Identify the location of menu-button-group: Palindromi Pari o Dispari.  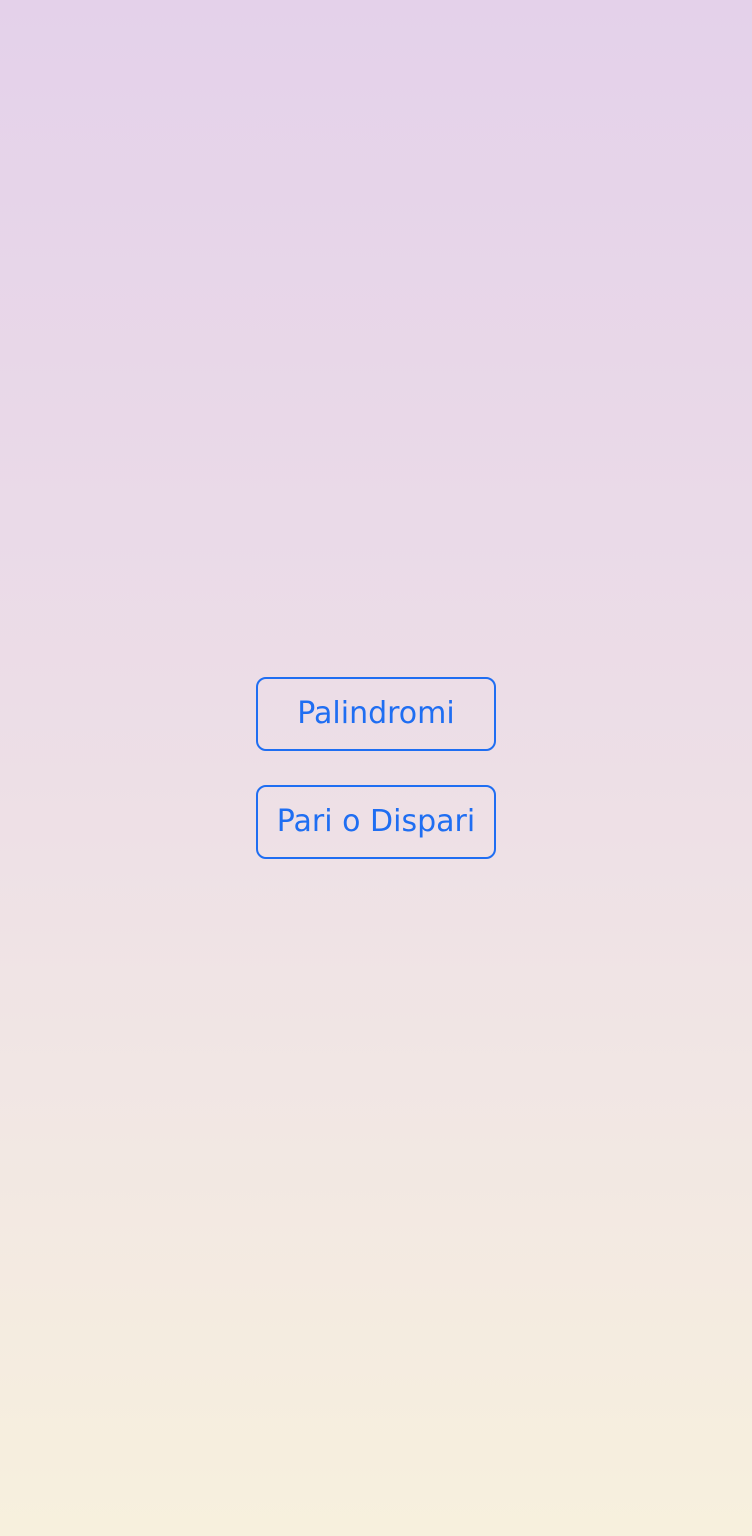
(376, 768).